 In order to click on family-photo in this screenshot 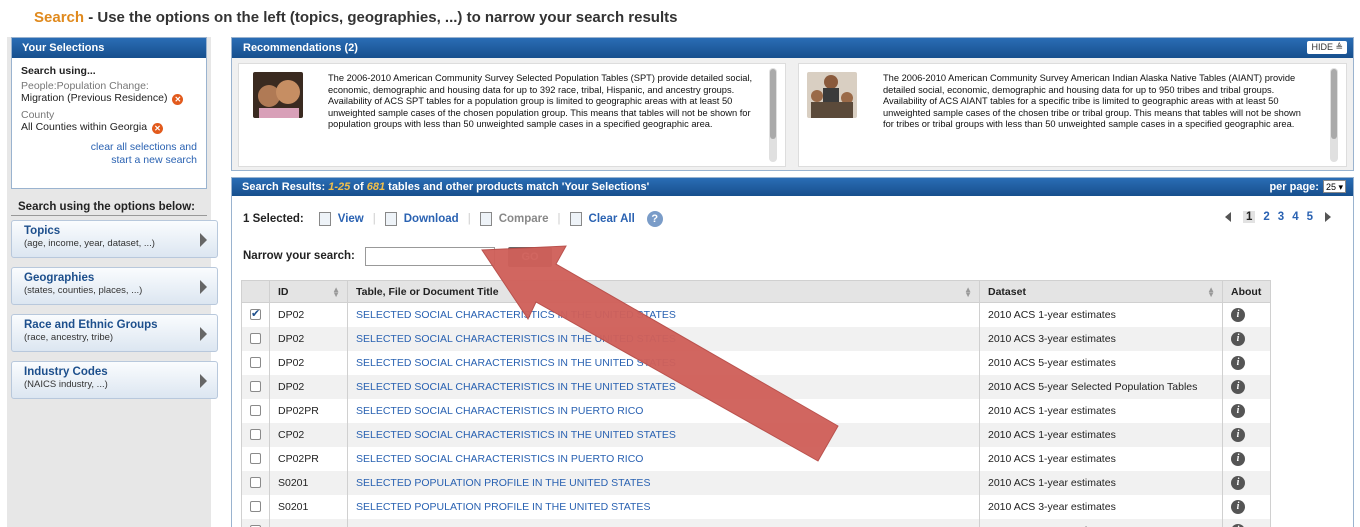, I will do `click(278, 95)`.